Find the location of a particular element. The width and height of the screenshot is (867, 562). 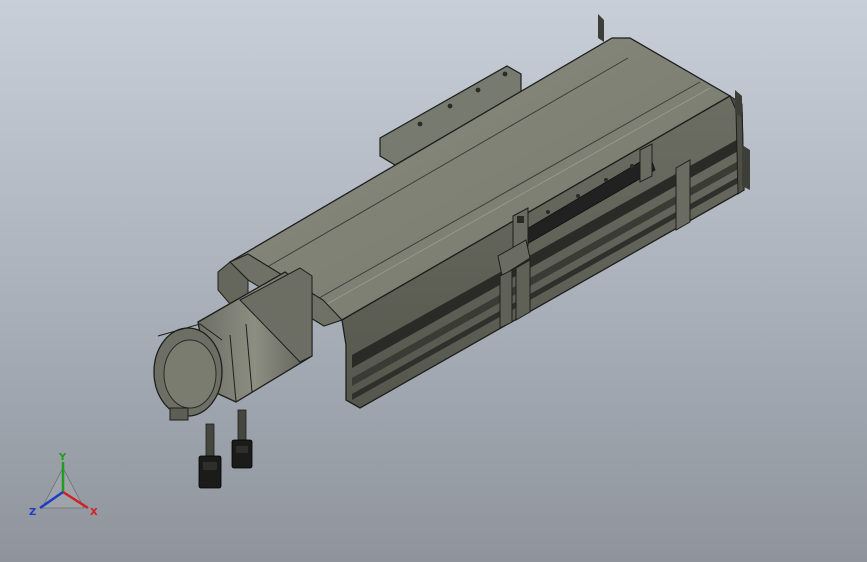

z-axis-label: Z is located at coordinates (32, 512).